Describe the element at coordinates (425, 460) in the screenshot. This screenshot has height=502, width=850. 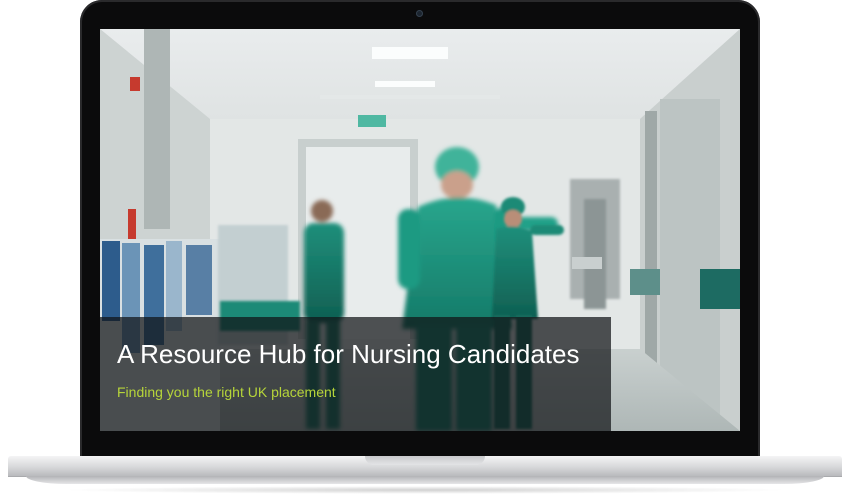
I see `laptop-lid-notch` at that location.